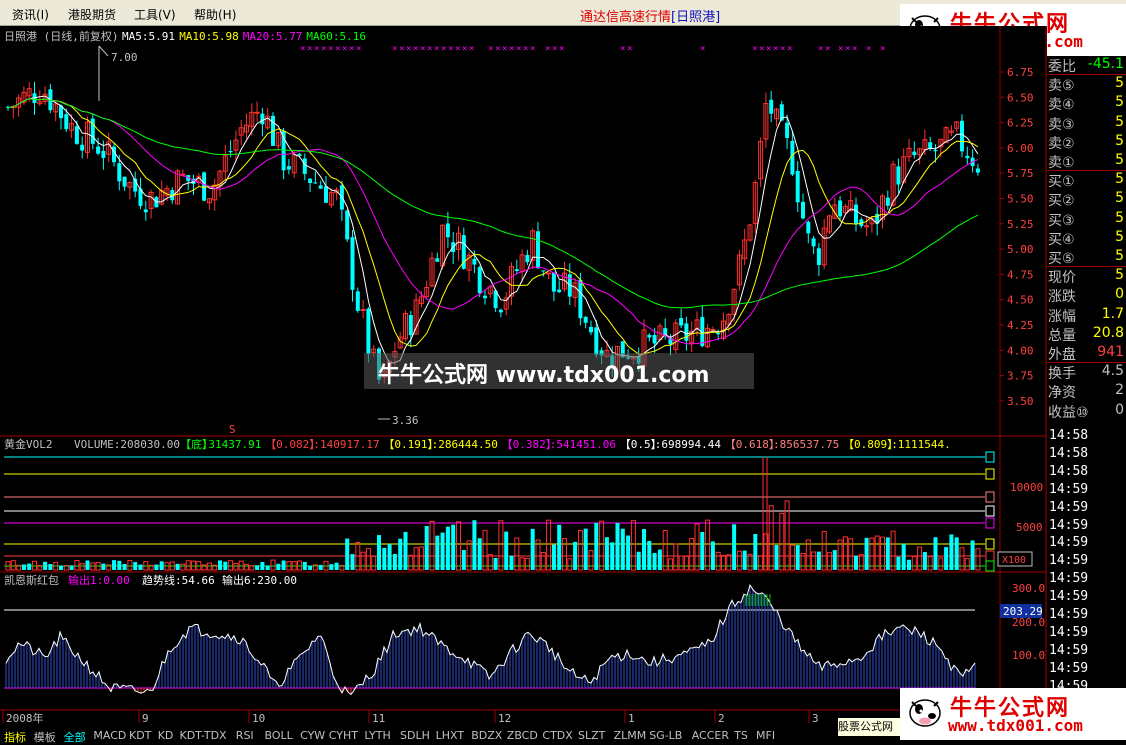 The width and height of the screenshot is (1126, 745). Describe the element at coordinates (166, 735) in the screenshot. I see `indicator-tab: KD` at that location.